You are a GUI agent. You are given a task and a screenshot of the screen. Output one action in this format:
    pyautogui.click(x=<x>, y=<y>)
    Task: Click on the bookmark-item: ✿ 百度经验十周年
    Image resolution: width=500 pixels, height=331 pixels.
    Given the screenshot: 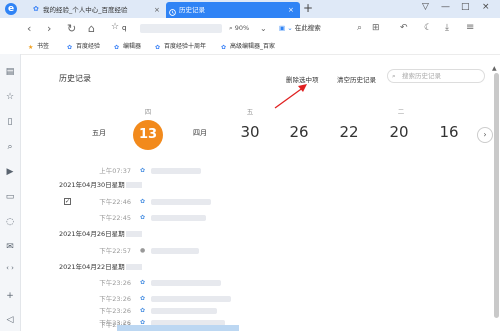 What is the action you would take?
    pyautogui.click(x=180, y=47)
    